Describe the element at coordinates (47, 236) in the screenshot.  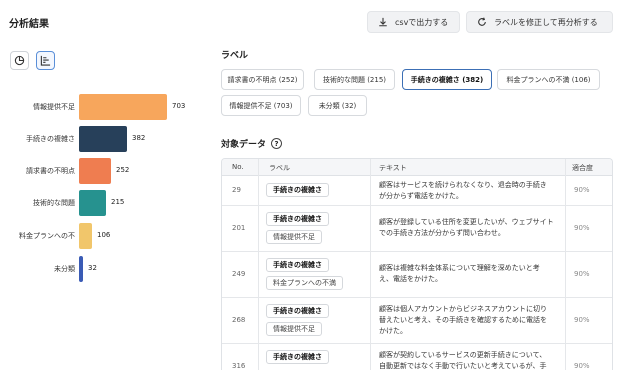
I see `bar-category-label: 料金プランへの不` at that location.